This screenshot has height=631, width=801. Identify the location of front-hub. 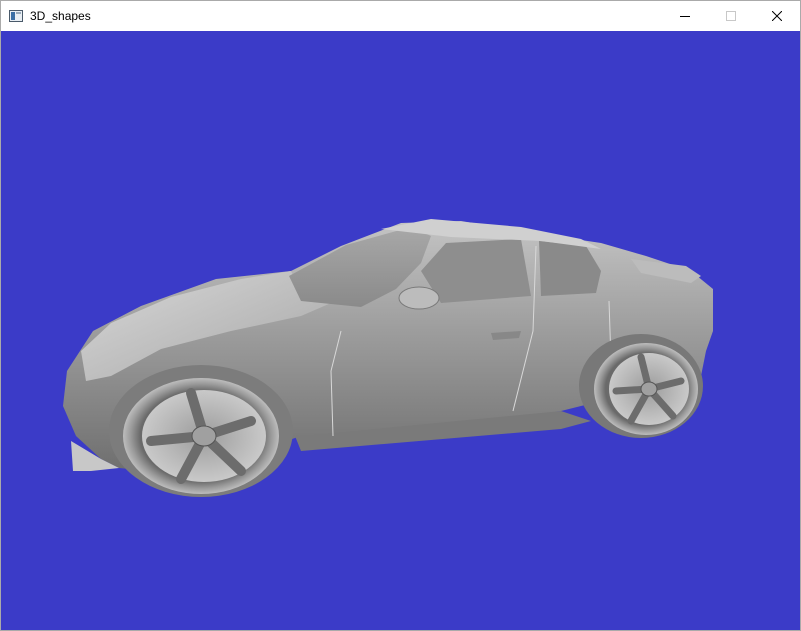
(204, 436).